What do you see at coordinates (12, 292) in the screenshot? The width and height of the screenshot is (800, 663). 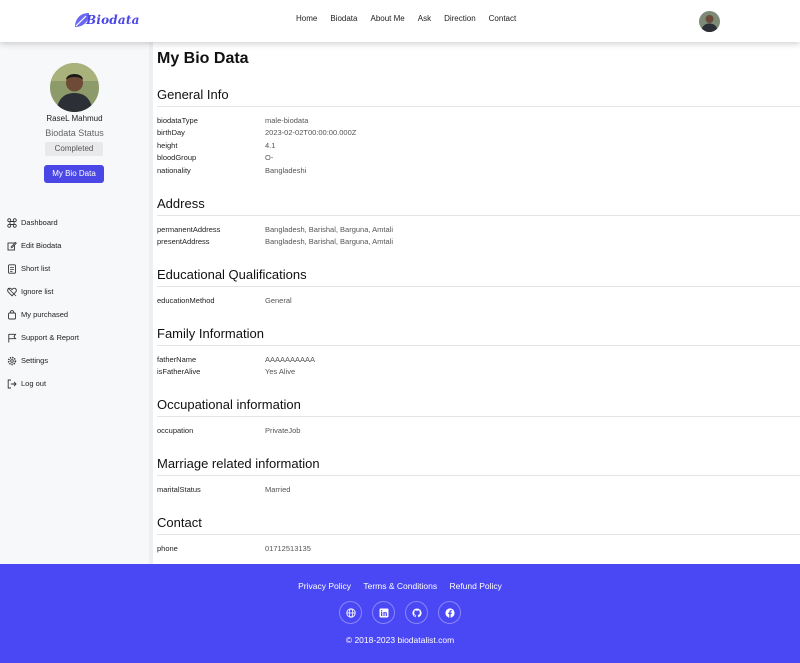 I see `heart-off-icon` at bounding box center [12, 292].